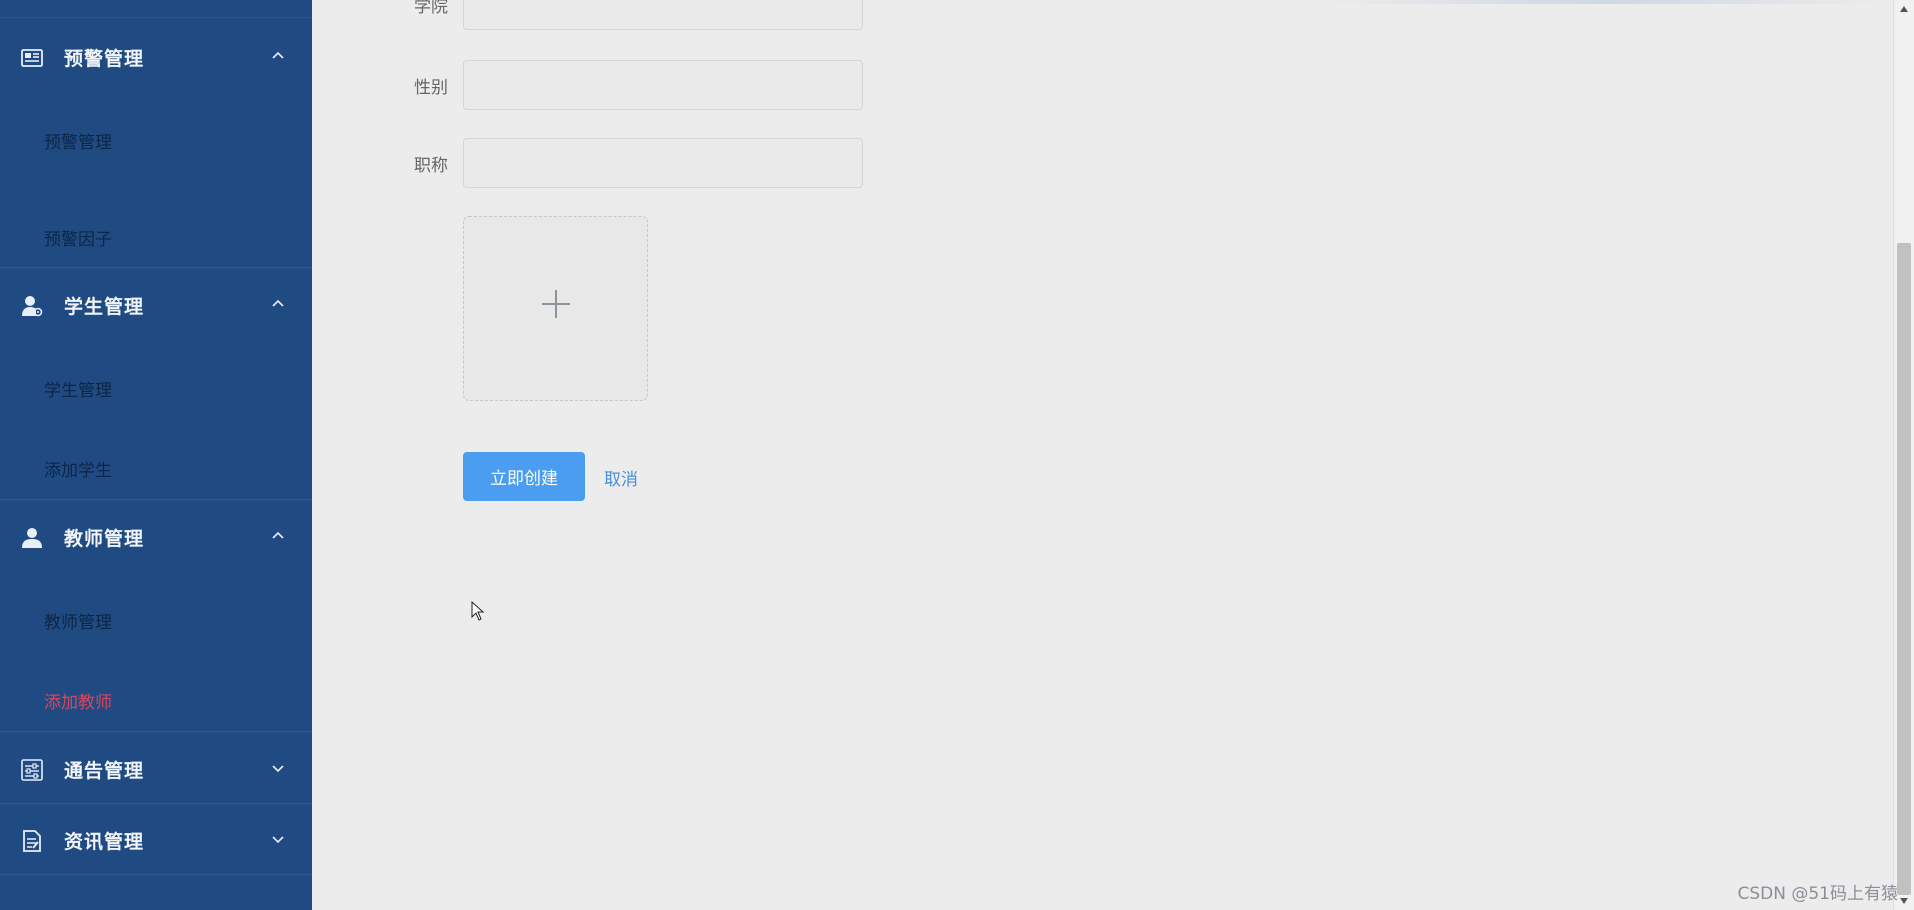  I want to click on student-user-icon, so click(32, 306).